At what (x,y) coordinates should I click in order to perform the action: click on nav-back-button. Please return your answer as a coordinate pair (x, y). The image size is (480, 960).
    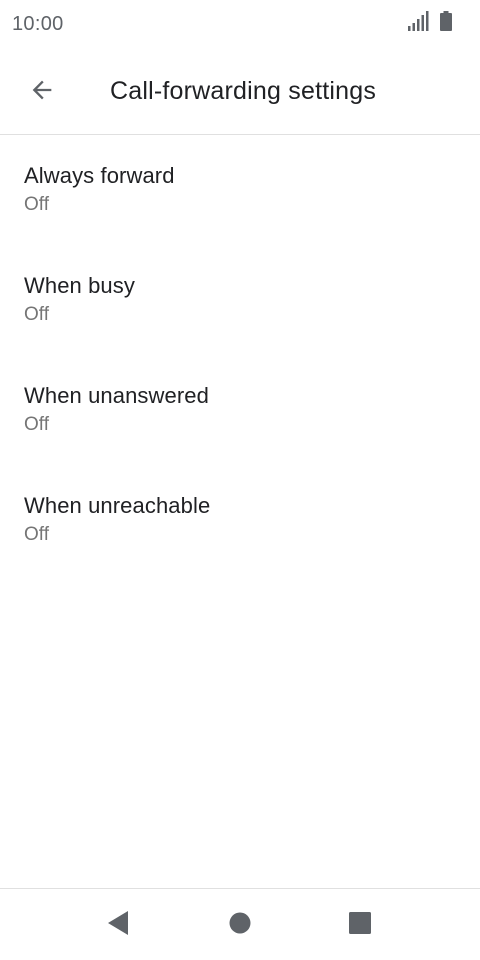
    Looking at the image, I should click on (118, 925).